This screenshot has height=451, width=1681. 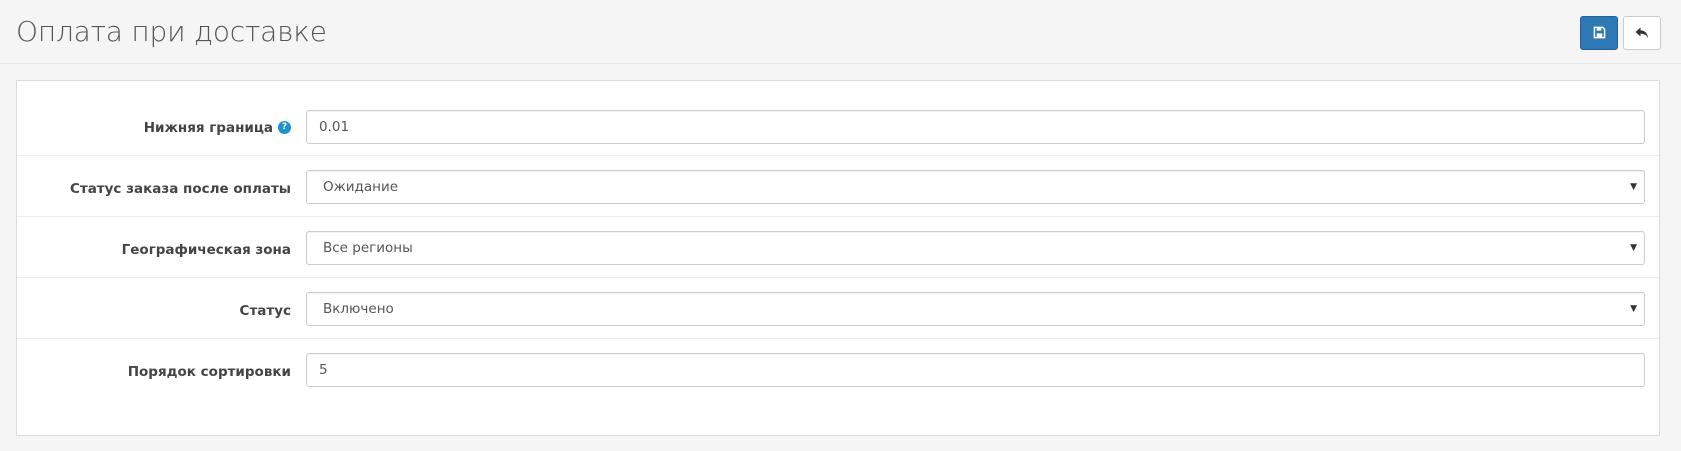 I want to click on save-button, so click(x=1599, y=33).